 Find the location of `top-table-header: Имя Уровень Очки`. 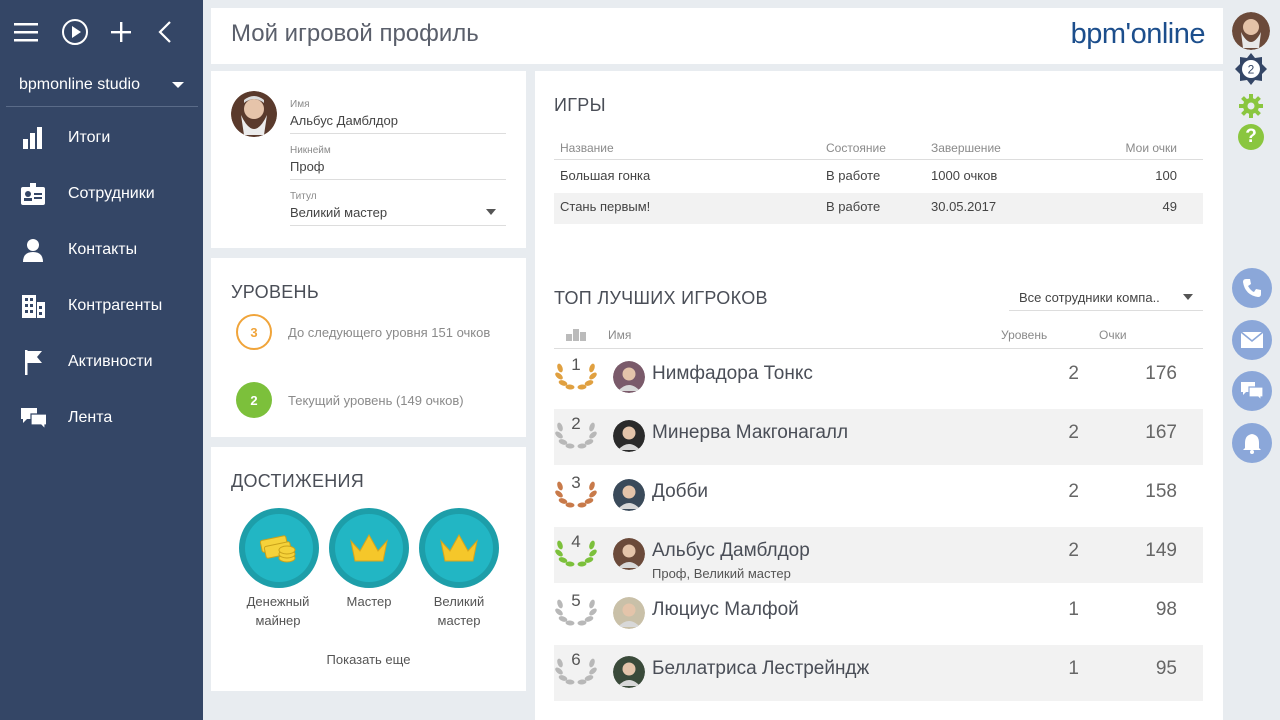

top-table-header: Имя Уровень Очки is located at coordinates (878, 336).